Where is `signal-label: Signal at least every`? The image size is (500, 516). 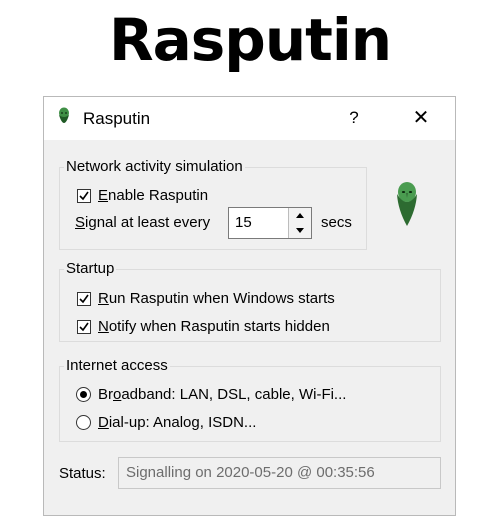
signal-label: Signal at least every is located at coordinates (143, 222).